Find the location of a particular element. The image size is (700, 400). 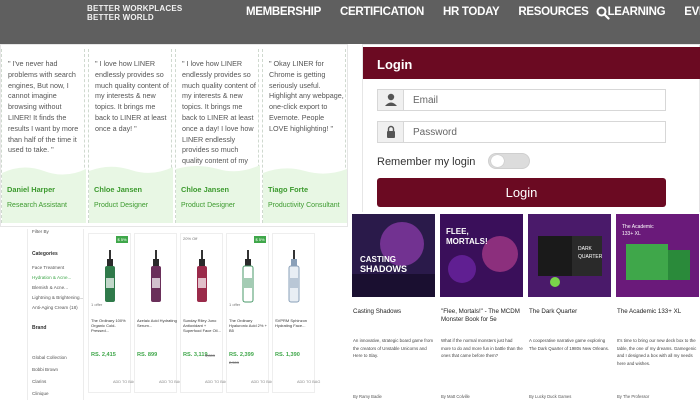

project-creator: By Matt Colville is located at coordinates (455, 396).